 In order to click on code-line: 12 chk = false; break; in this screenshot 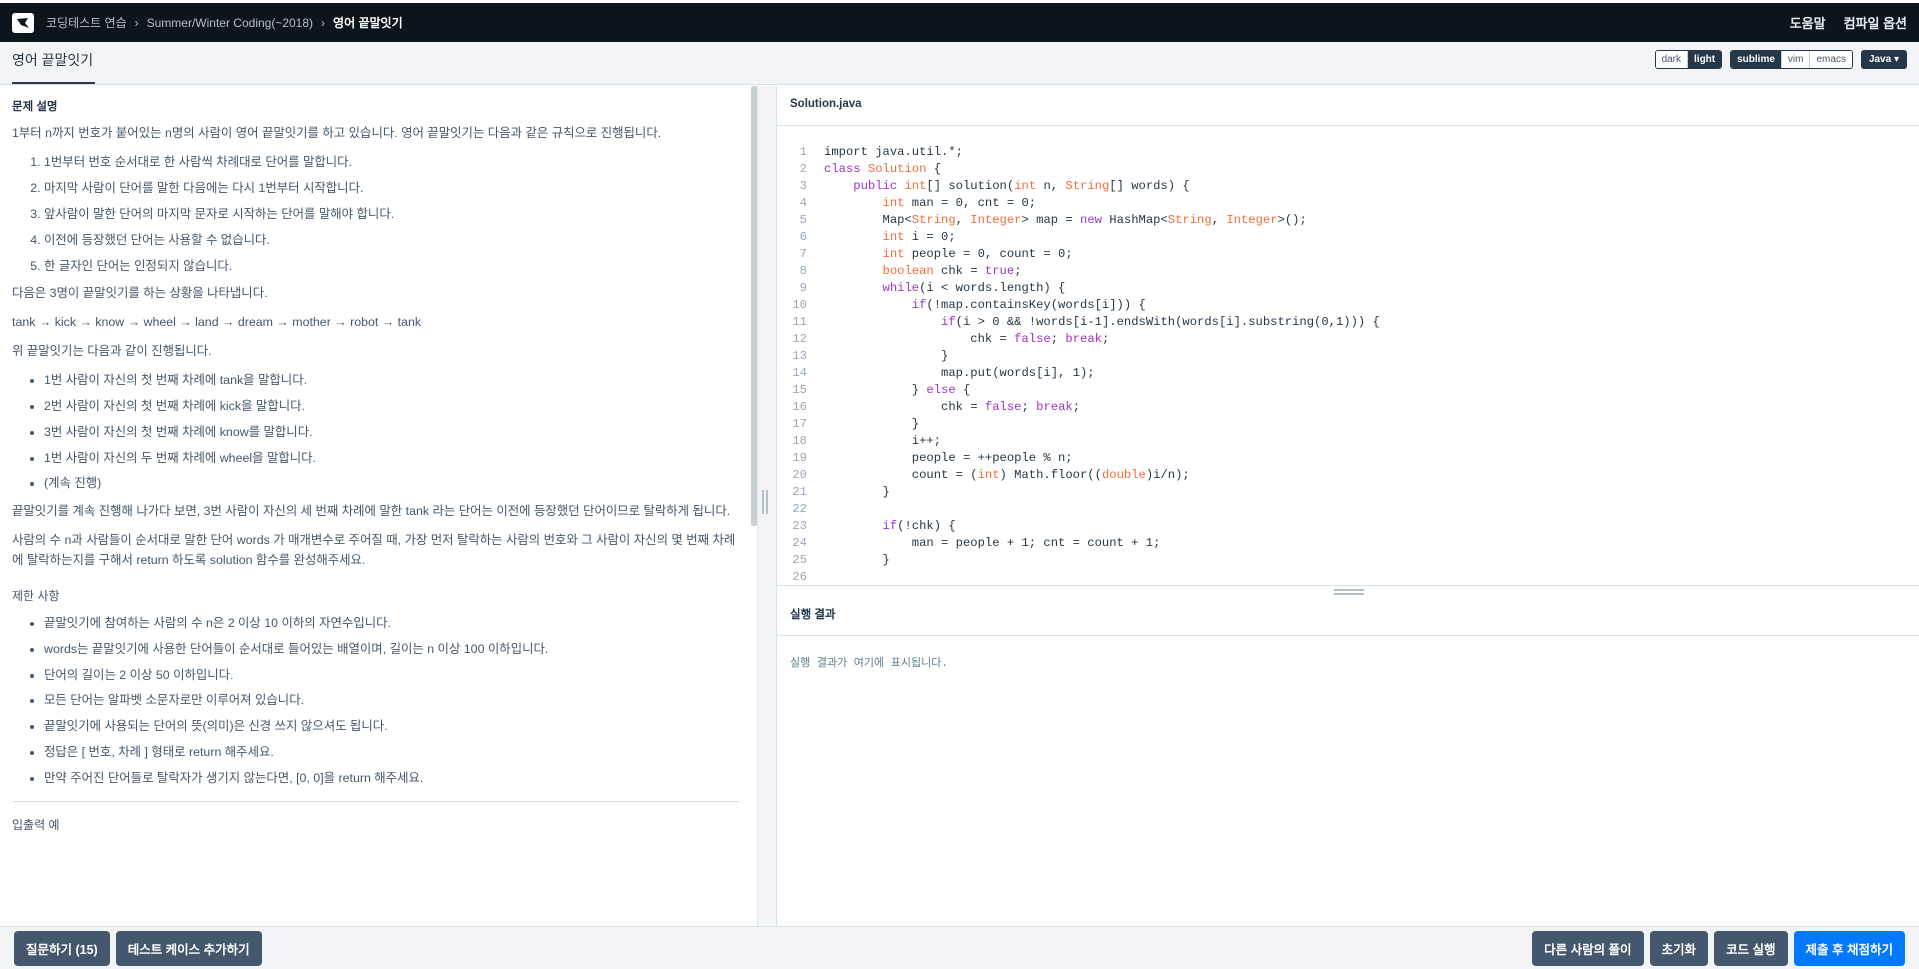, I will do `click(1348, 339)`.